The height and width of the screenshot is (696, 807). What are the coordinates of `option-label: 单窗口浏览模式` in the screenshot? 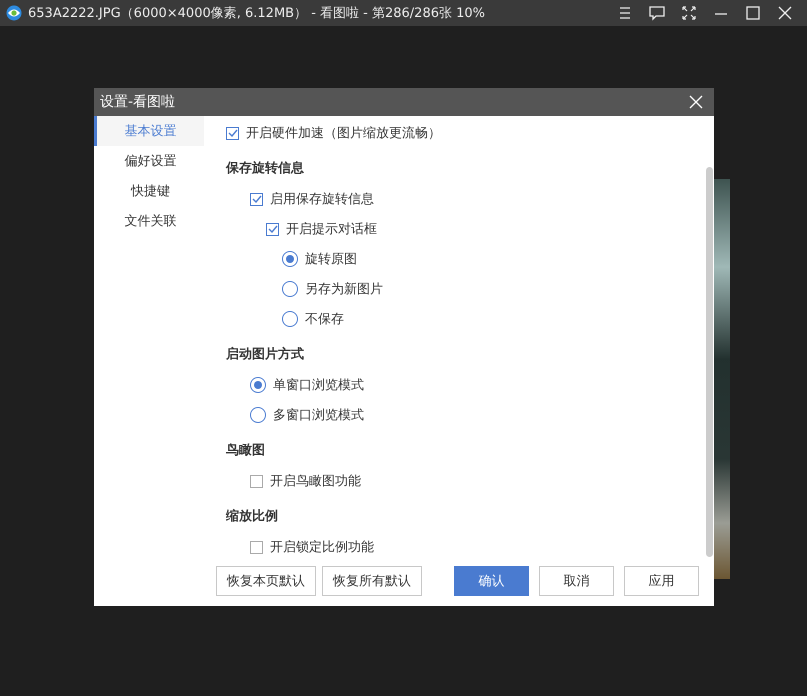 It's located at (318, 385).